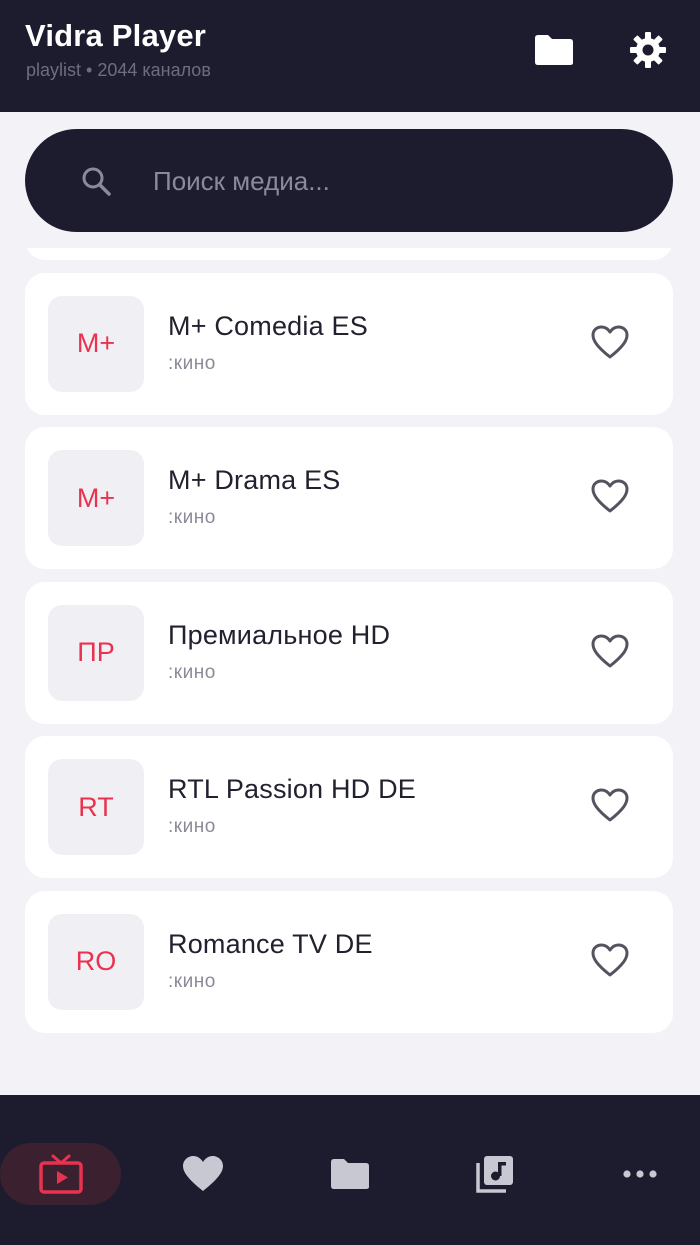  I want to click on bottom-navigation, so click(350, 1170).